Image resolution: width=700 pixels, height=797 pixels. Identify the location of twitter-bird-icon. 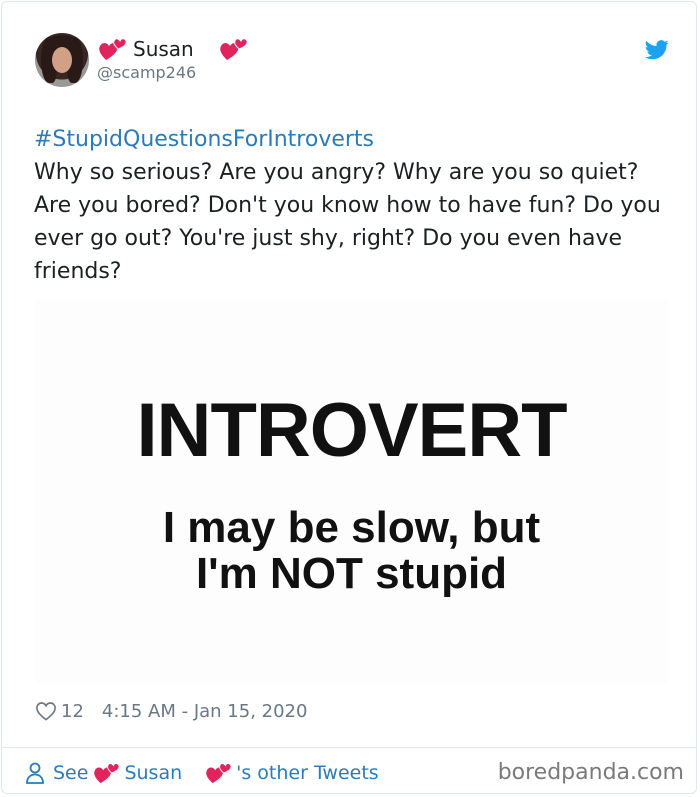
(657, 50).